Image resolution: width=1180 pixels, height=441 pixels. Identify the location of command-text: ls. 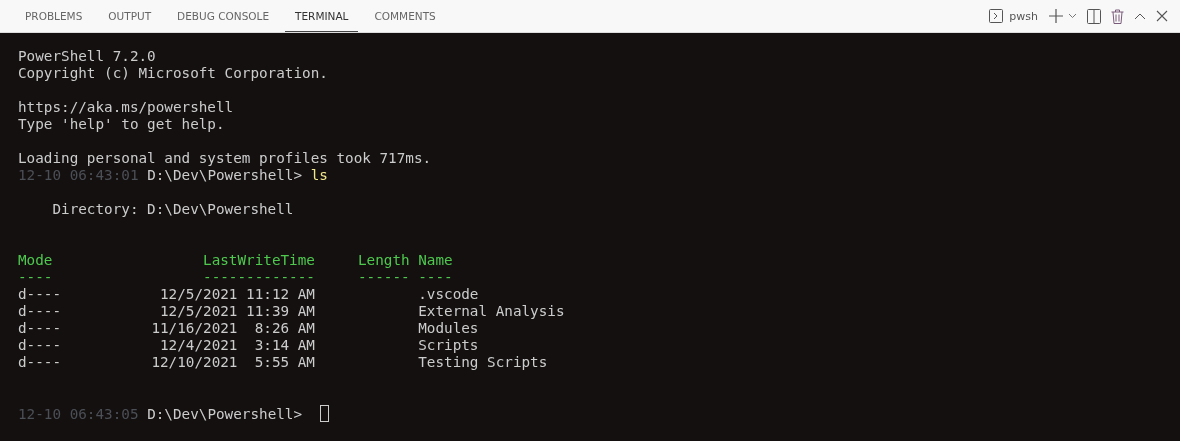
(319, 175).